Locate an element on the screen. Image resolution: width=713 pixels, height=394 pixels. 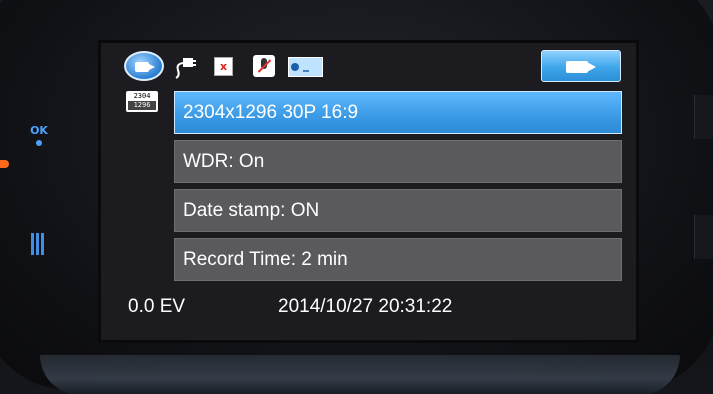
right-side-button-top is located at coordinates (703, 117).